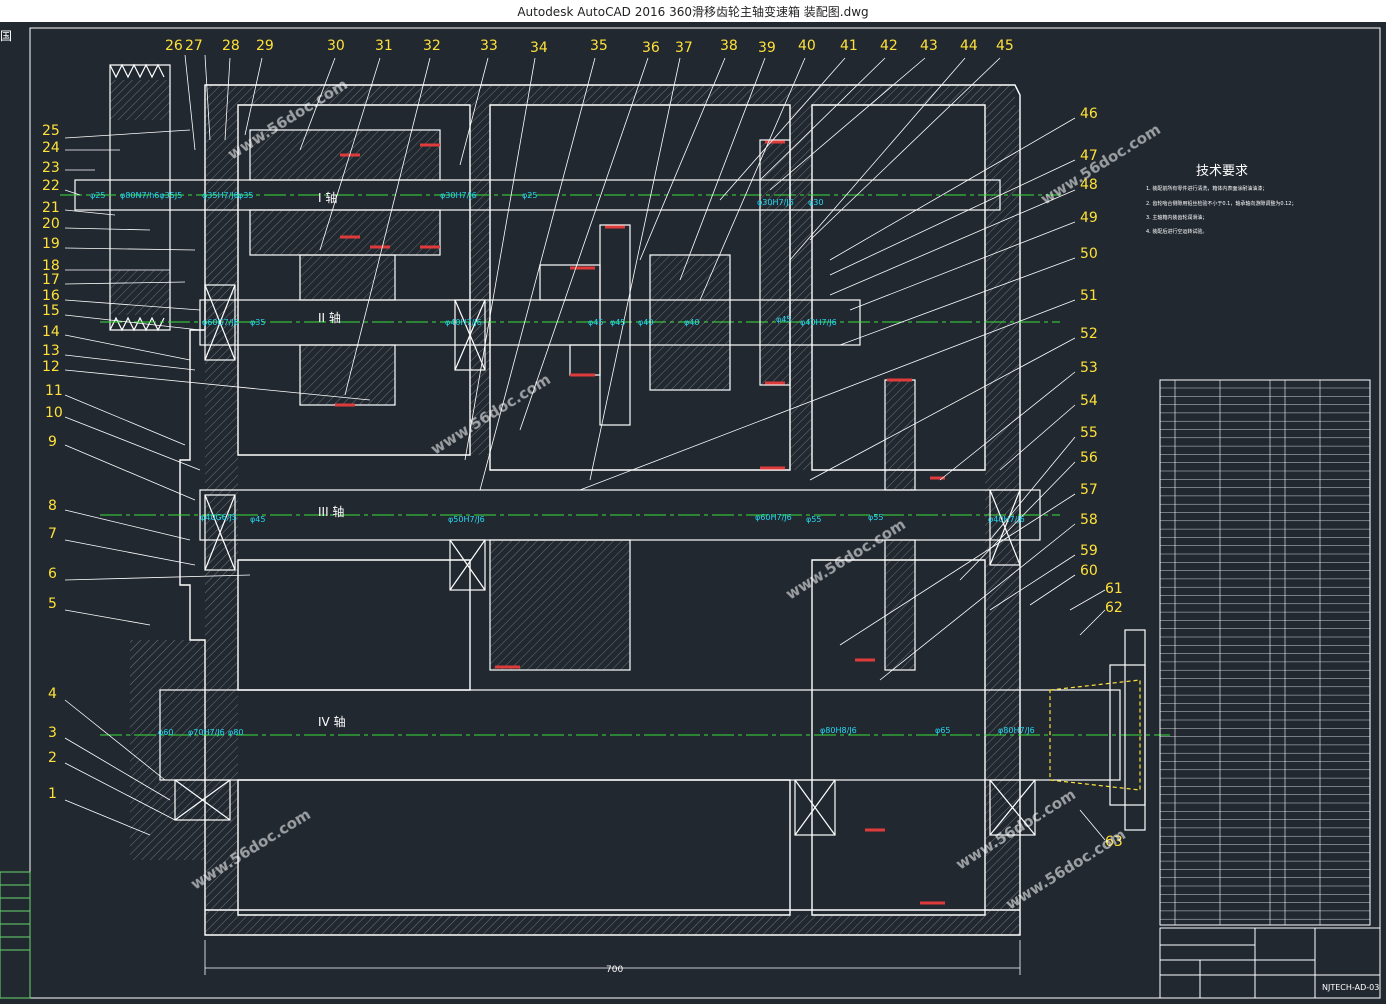 This screenshot has height=1004, width=1386. What do you see at coordinates (52, 794) in the screenshot?
I see `callout-1: 1` at bounding box center [52, 794].